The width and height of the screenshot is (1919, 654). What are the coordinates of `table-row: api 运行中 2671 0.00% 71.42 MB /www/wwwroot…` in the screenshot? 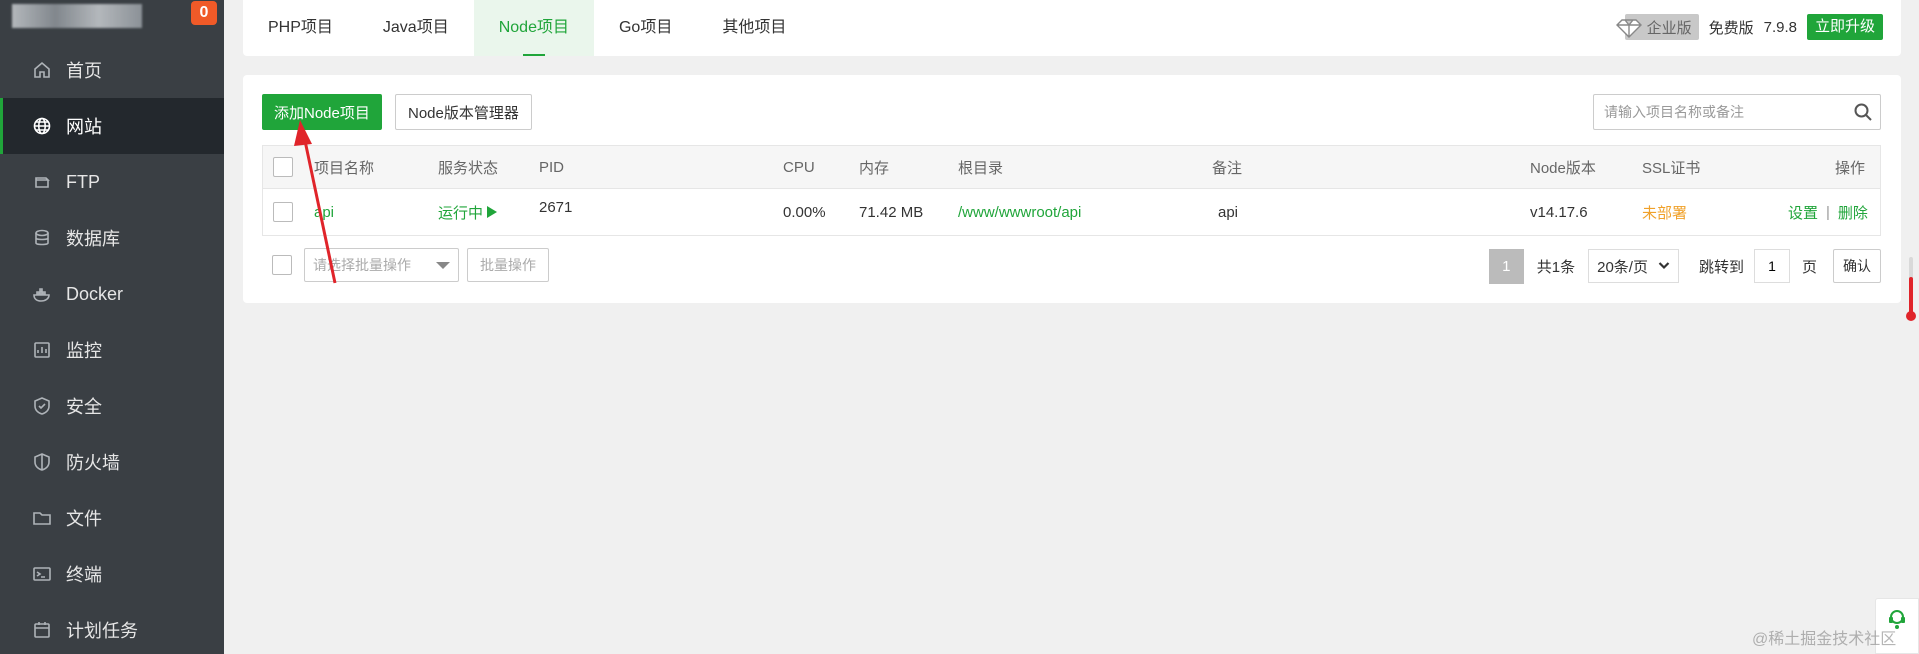 It's located at (1071, 212).